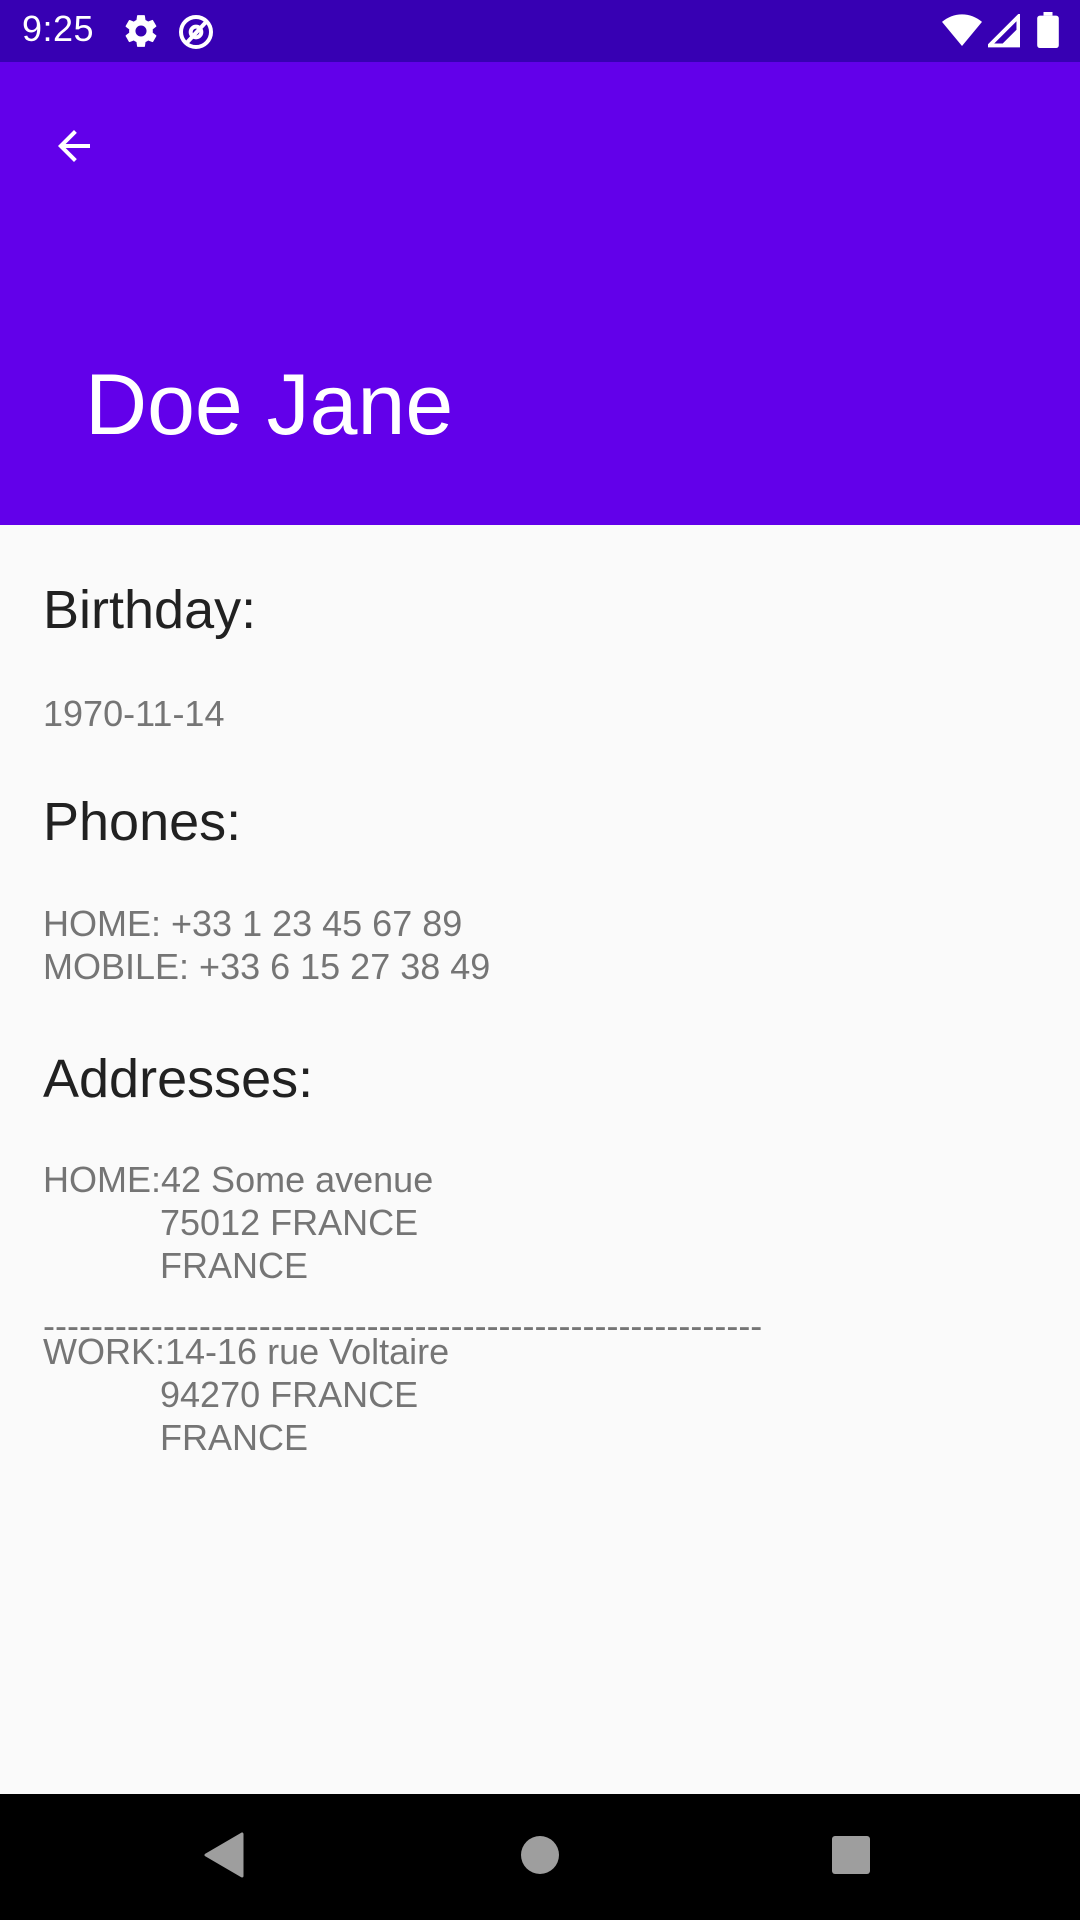 The width and height of the screenshot is (1080, 1920). What do you see at coordinates (141, 31) in the screenshot?
I see `gear-icon` at bounding box center [141, 31].